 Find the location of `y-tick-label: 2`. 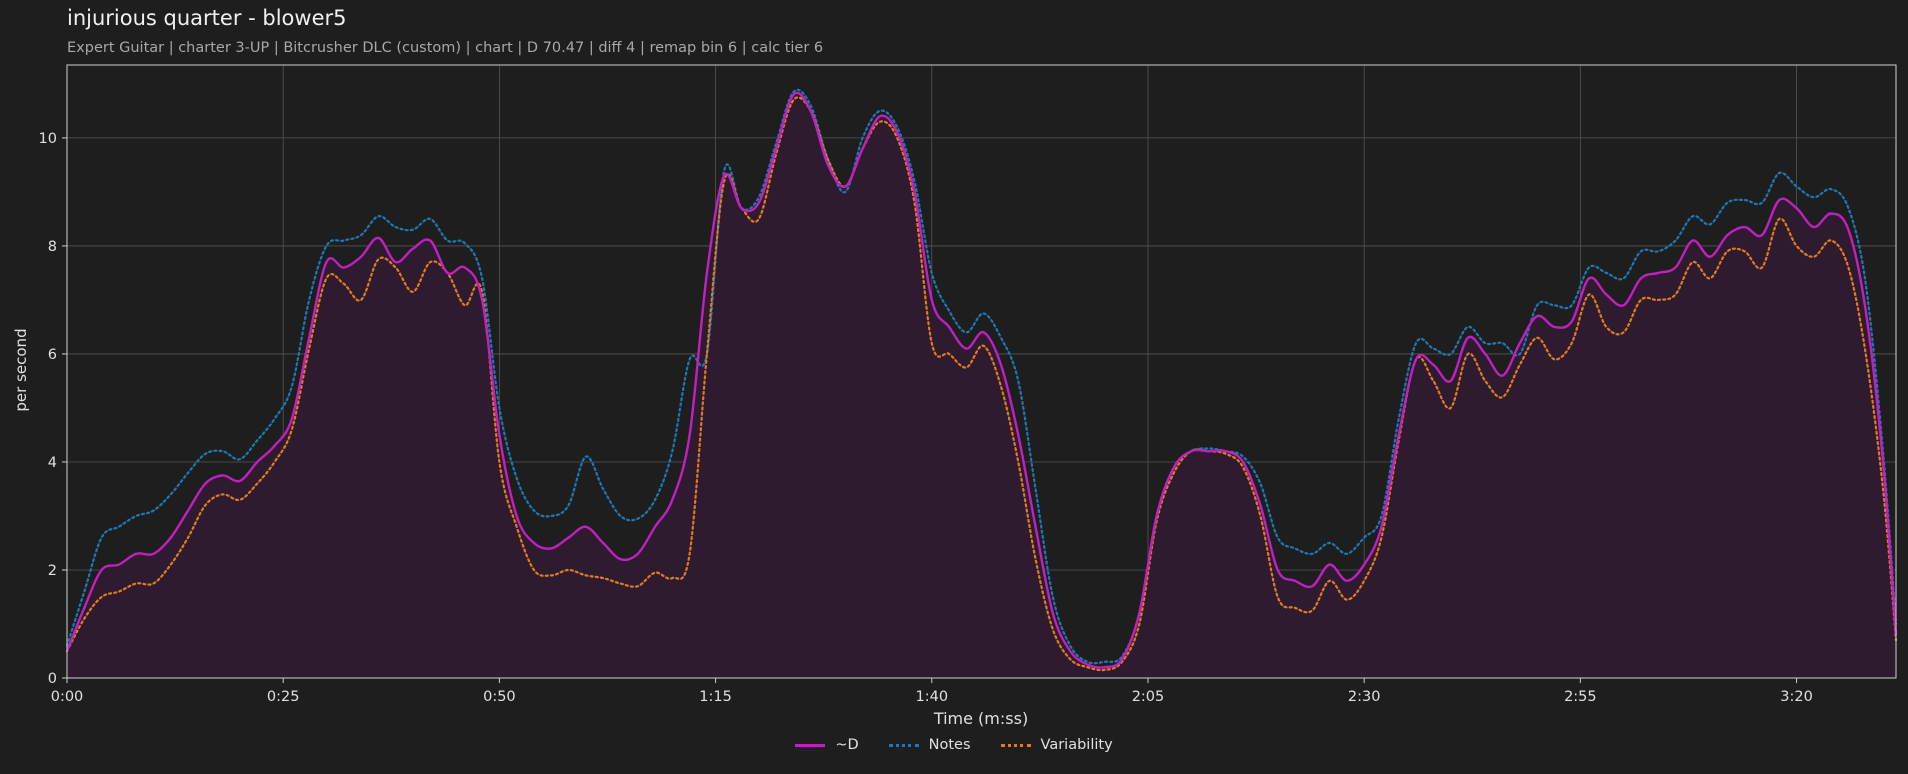

y-tick-label: 2 is located at coordinates (52, 571).